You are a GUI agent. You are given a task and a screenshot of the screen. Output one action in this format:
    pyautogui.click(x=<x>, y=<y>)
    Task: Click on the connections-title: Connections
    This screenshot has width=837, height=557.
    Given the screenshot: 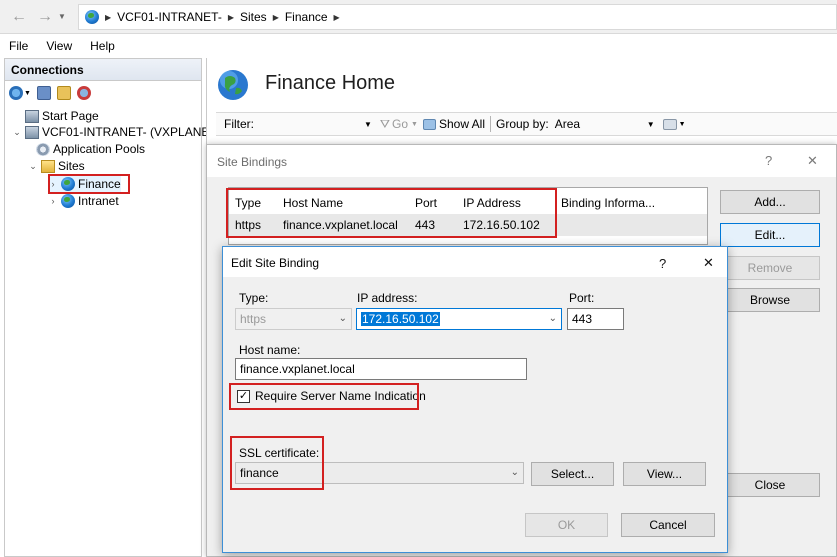 What is the action you would take?
    pyautogui.click(x=103, y=70)
    